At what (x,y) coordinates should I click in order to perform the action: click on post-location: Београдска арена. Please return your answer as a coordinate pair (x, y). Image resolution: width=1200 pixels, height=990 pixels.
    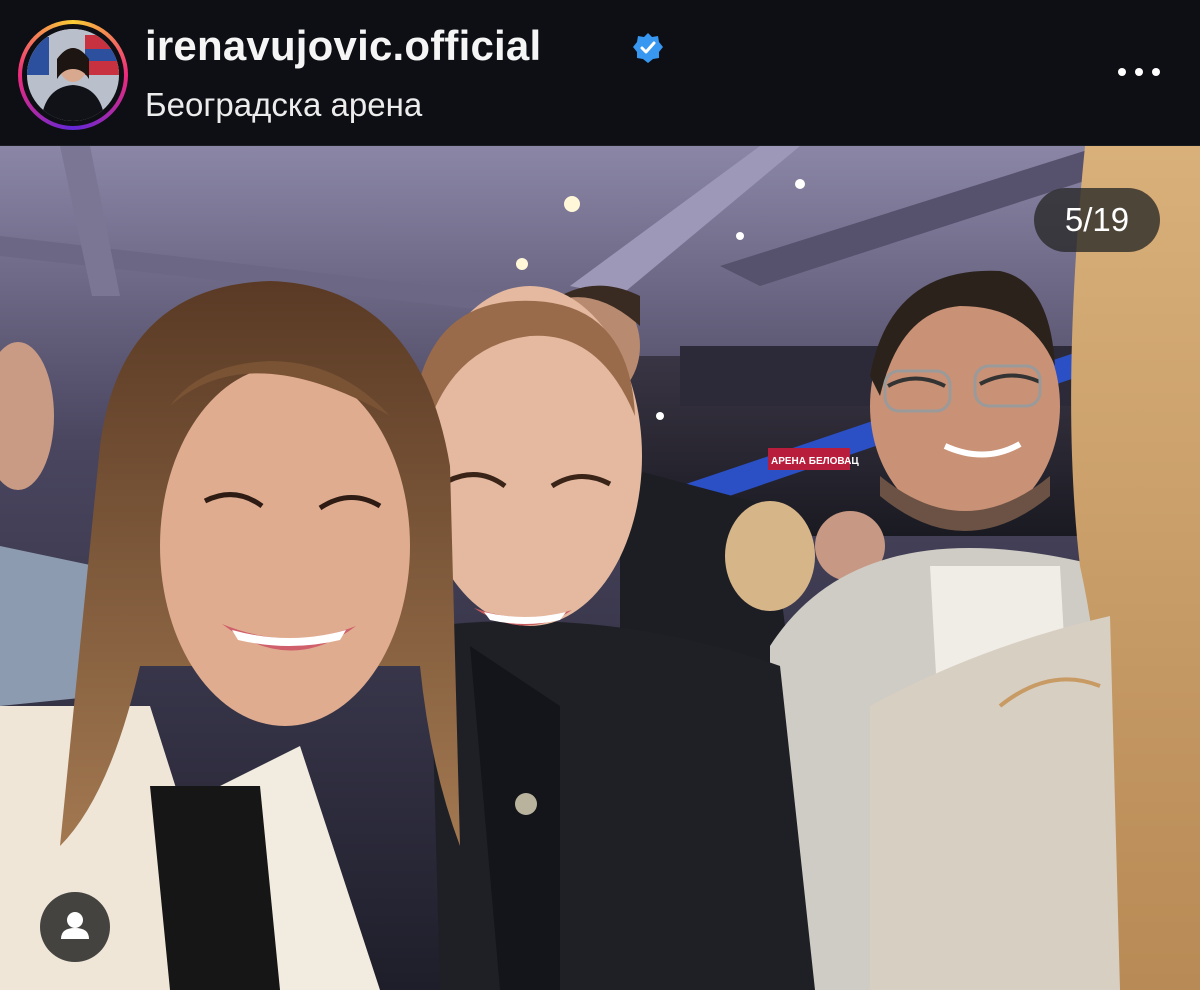
    Looking at the image, I should click on (283, 105).